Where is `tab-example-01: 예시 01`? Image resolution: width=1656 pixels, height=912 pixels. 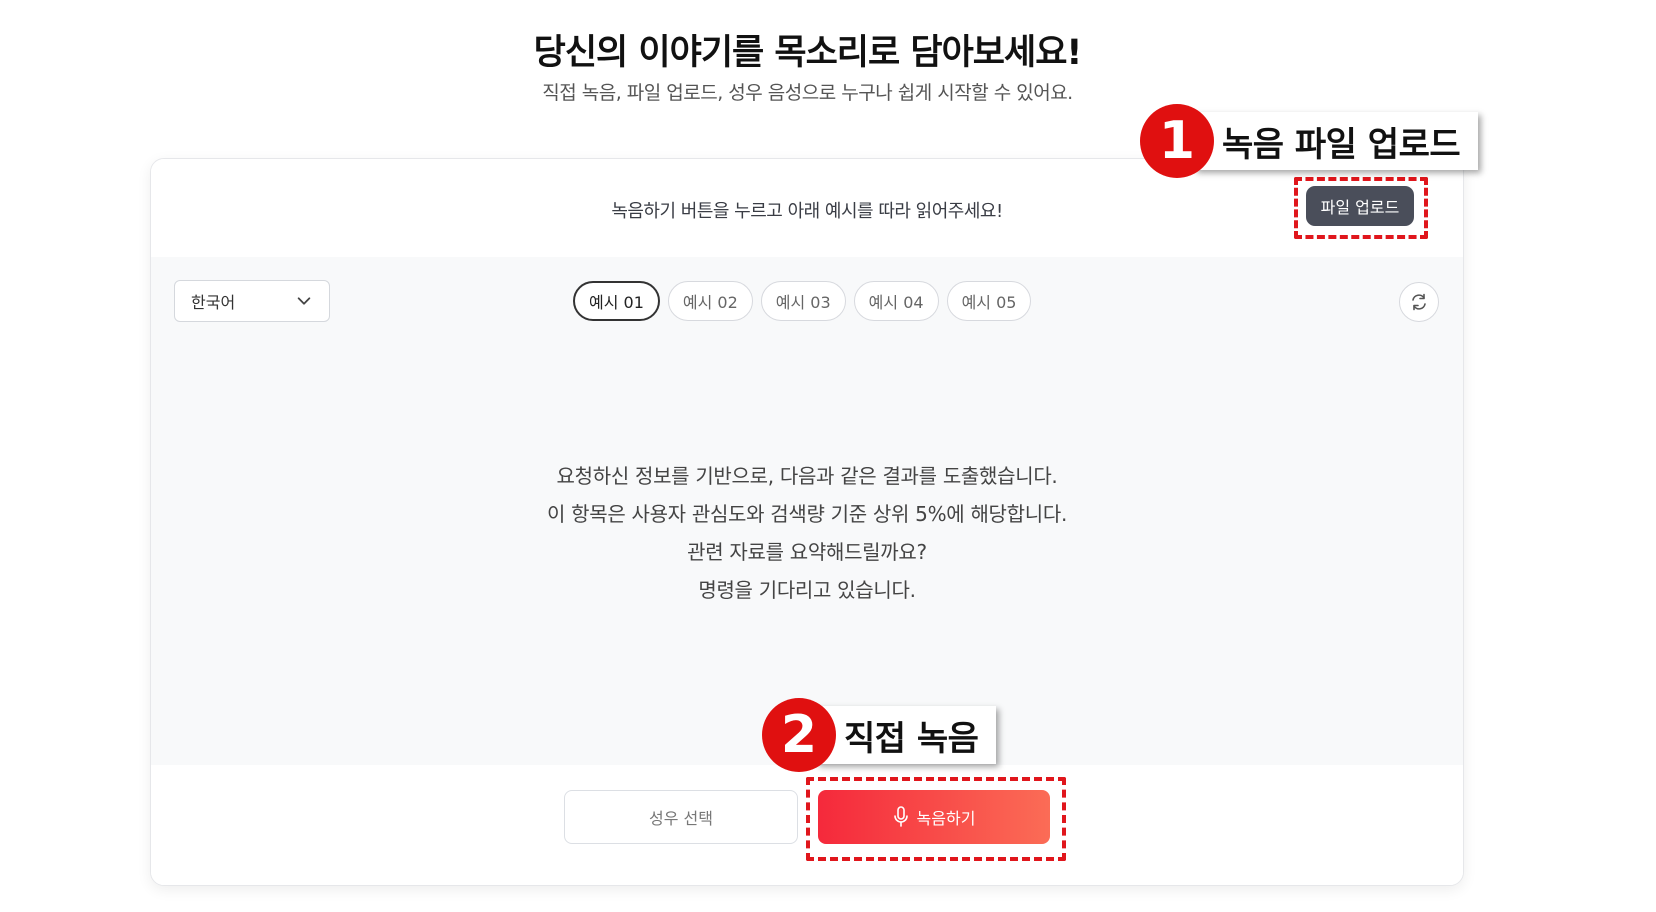
tab-example-01: 예시 01 is located at coordinates (616, 301).